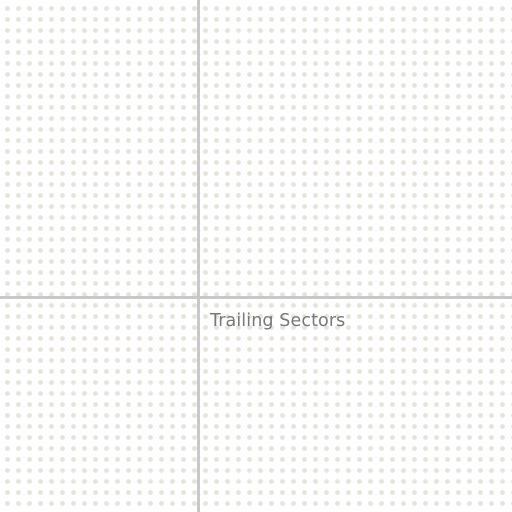  Describe the element at coordinates (256, 297) in the screenshot. I see `horizontal-axis-line` at that location.